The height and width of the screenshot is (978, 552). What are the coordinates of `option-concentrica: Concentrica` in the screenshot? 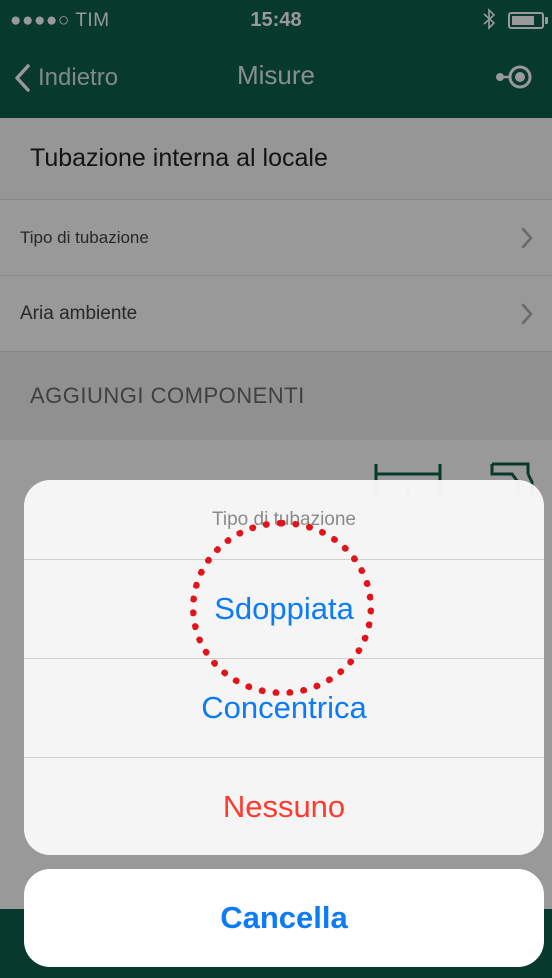 It's located at (284, 708).